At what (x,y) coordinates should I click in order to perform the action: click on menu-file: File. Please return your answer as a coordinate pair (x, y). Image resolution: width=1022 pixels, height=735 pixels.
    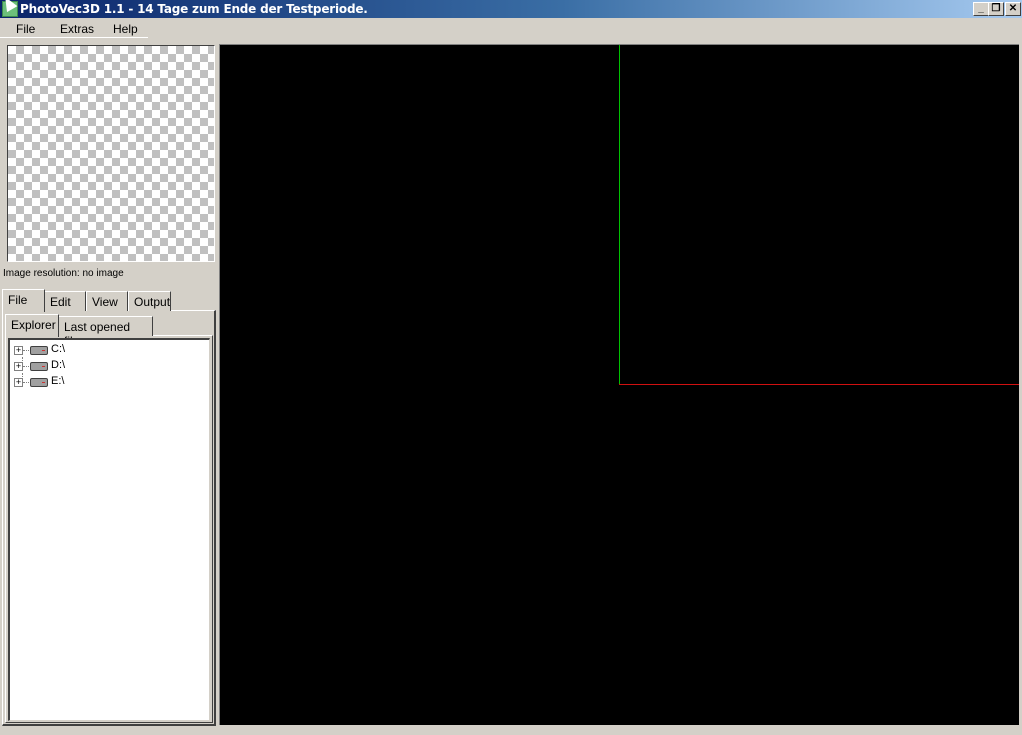
    Looking at the image, I should click on (25, 29).